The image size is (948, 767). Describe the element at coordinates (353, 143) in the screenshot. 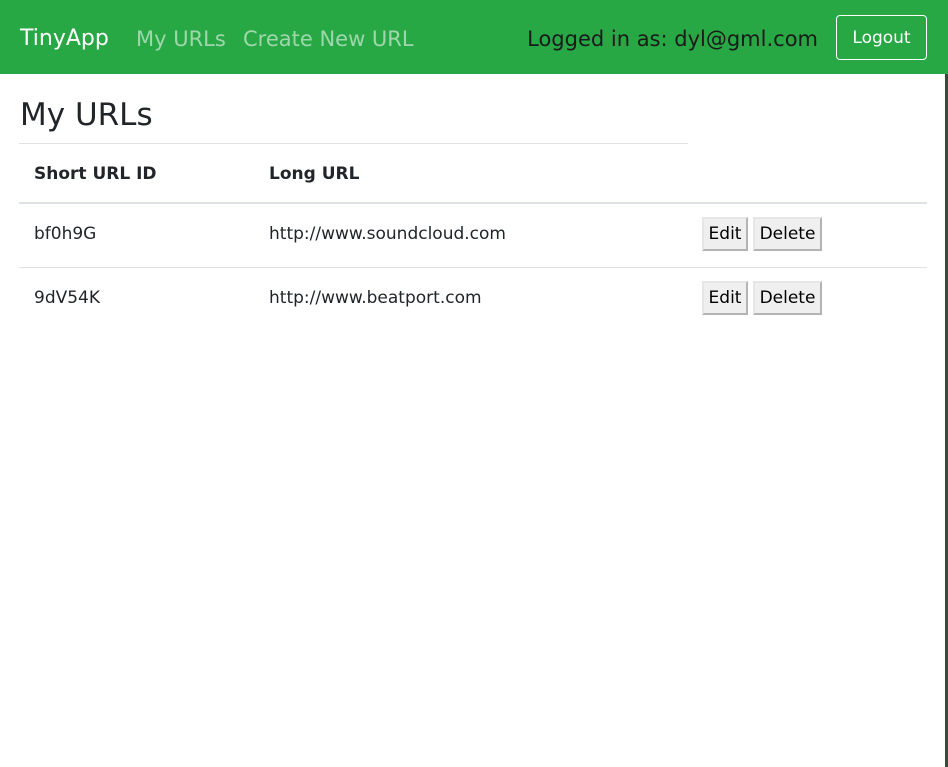

I see `title-divider` at that location.